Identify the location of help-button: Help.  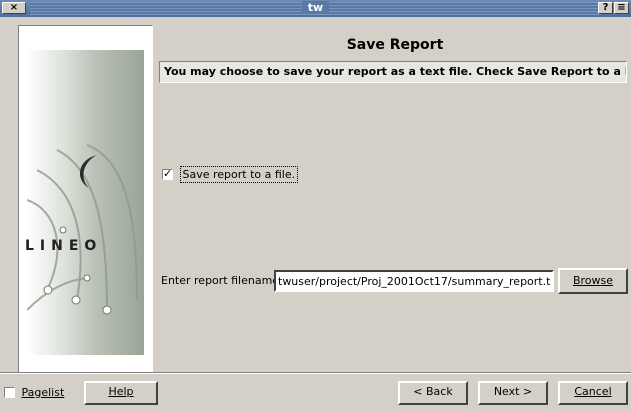
(121, 393).